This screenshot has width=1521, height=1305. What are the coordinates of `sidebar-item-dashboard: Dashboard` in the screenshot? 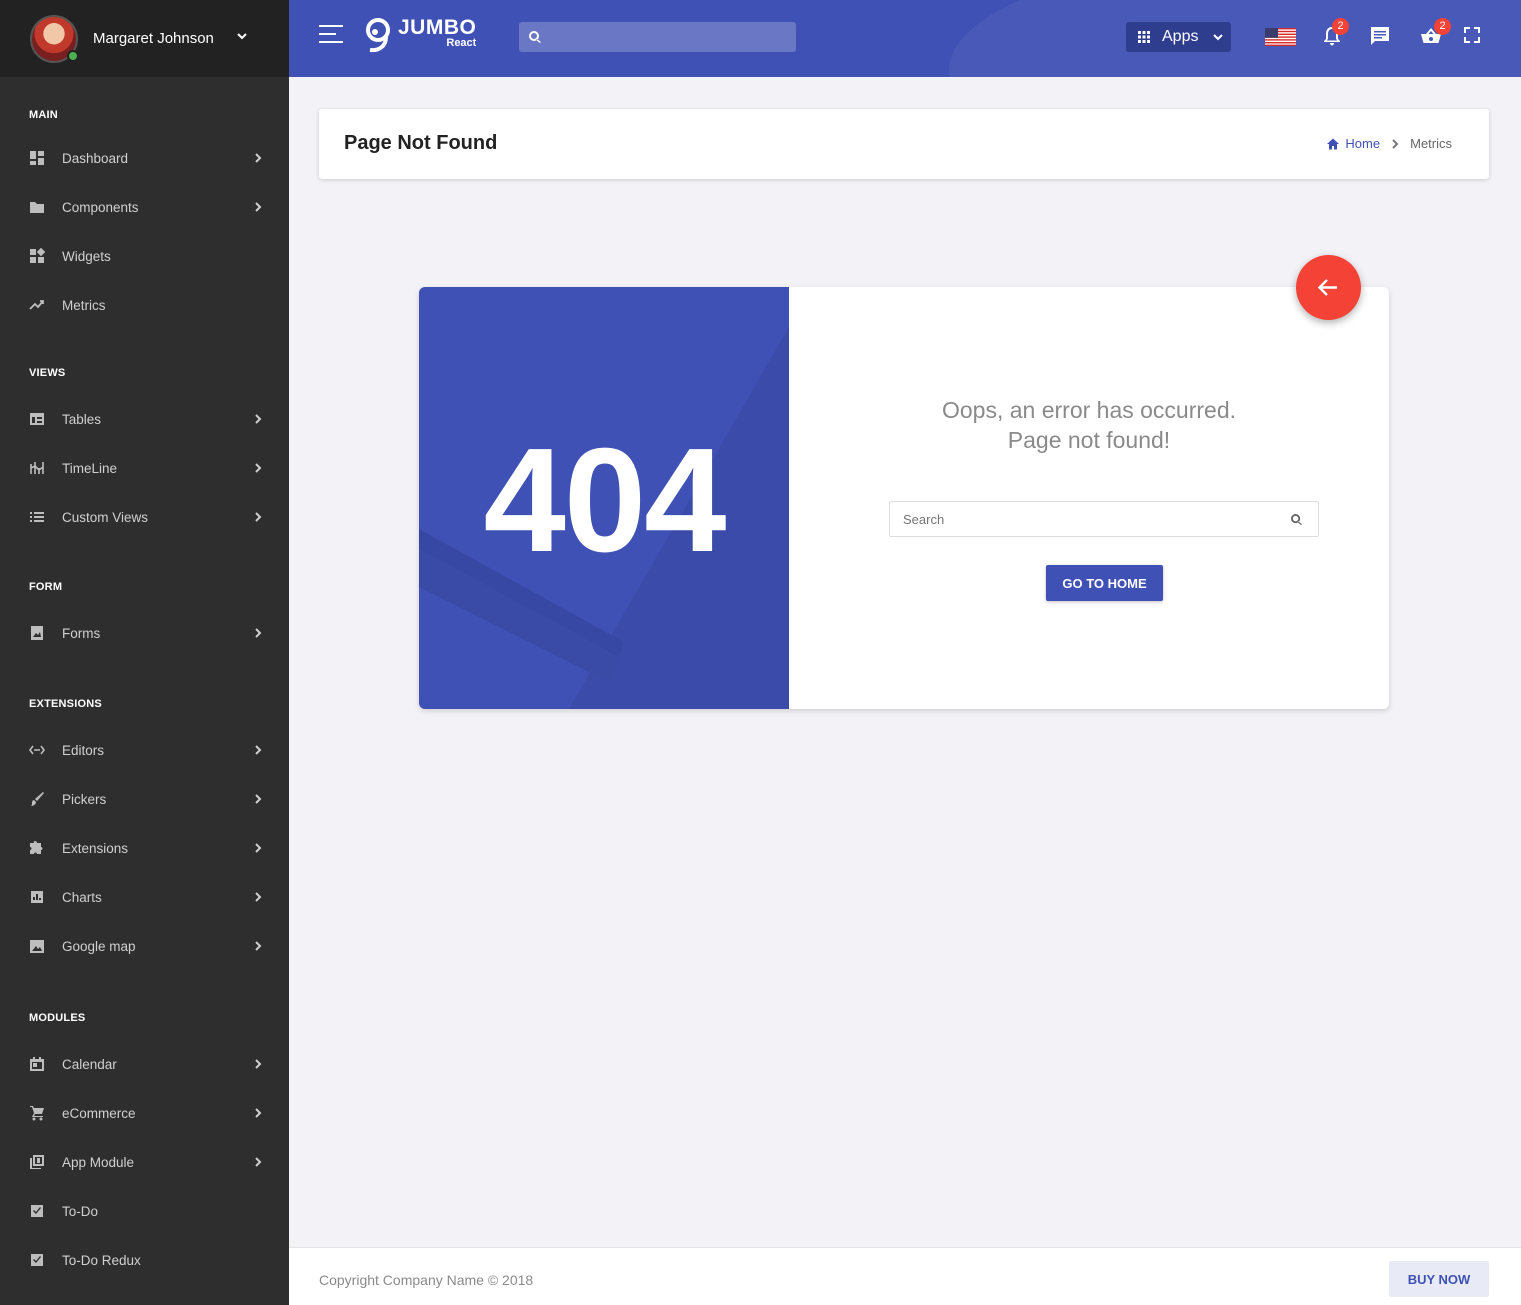 It's located at (144, 158).